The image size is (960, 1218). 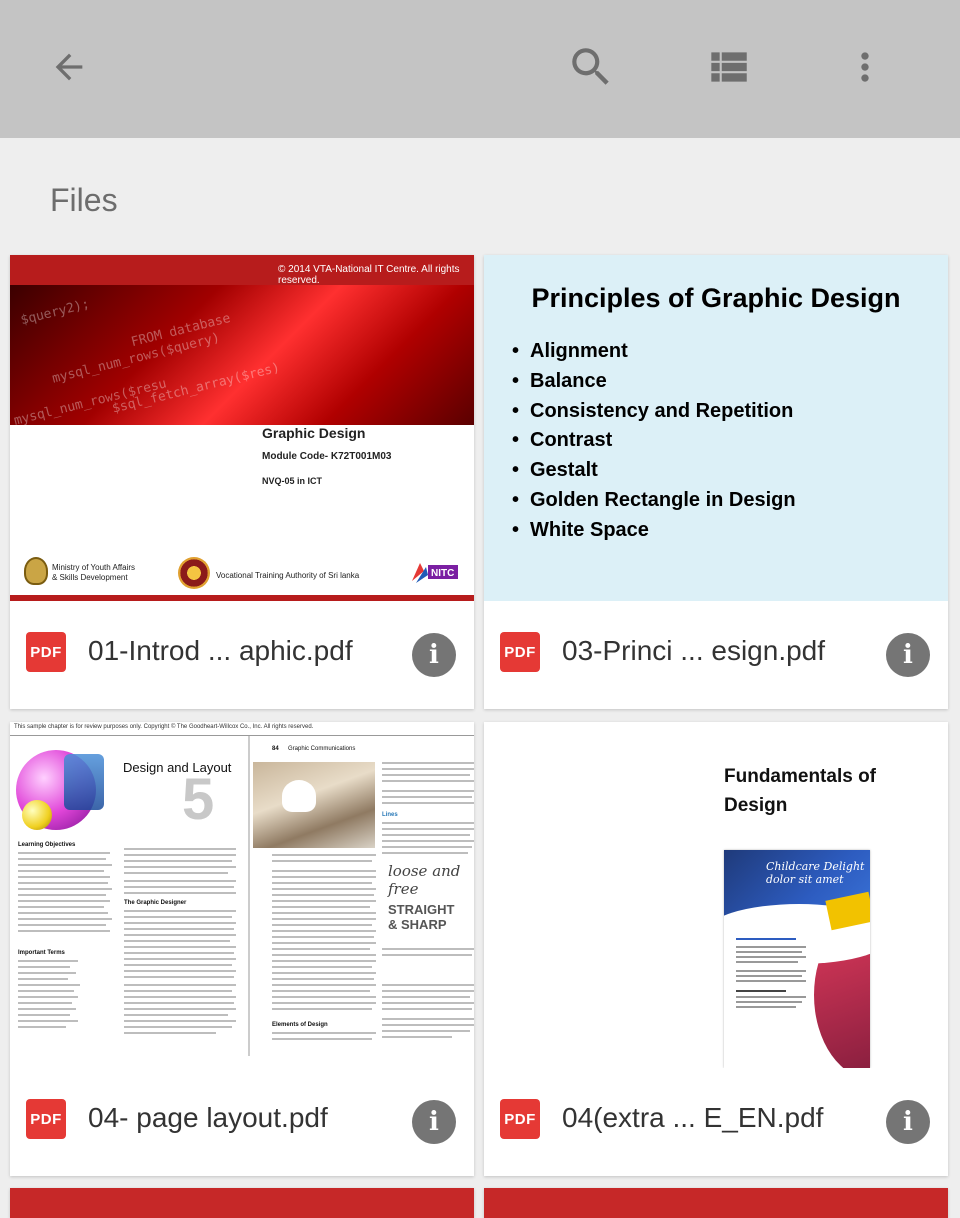 What do you see at coordinates (177, 767) in the screenshot?
I see `chapter-title: Design and Layout` at bounding box center [177, 767].